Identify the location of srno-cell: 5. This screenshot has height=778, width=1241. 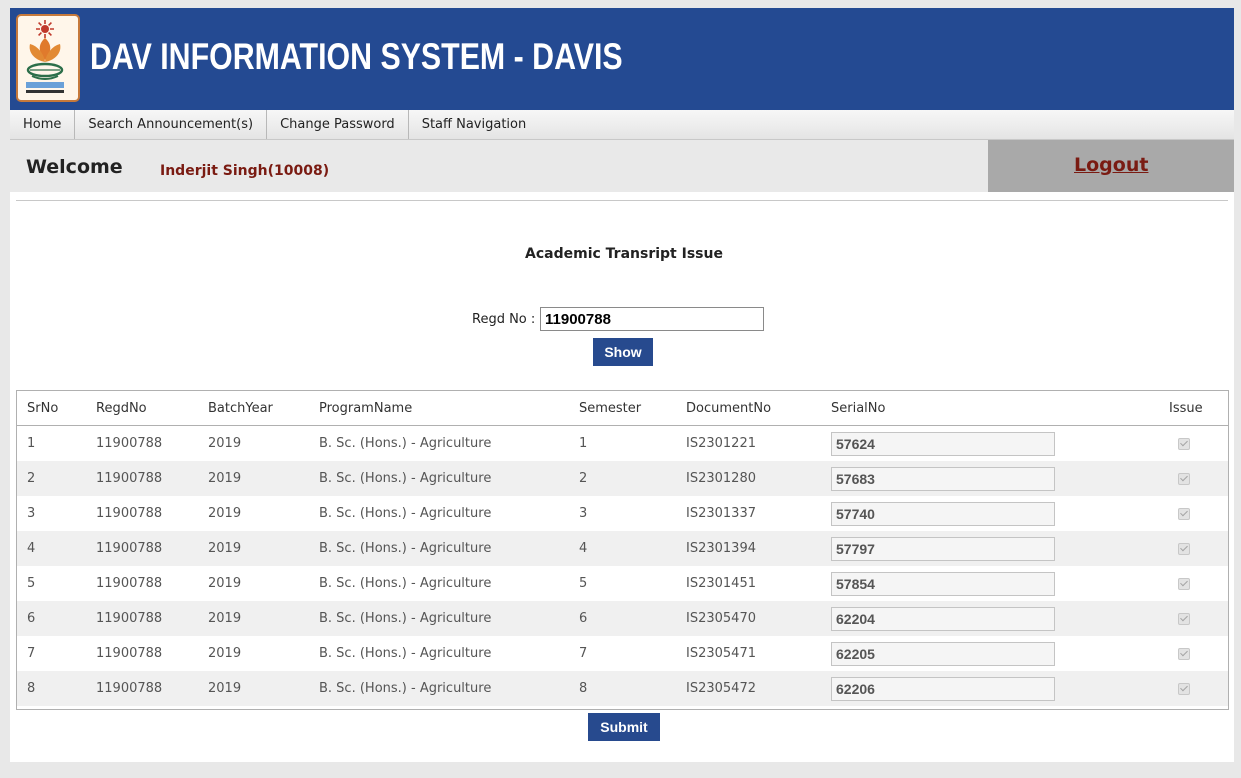
(31, 583).